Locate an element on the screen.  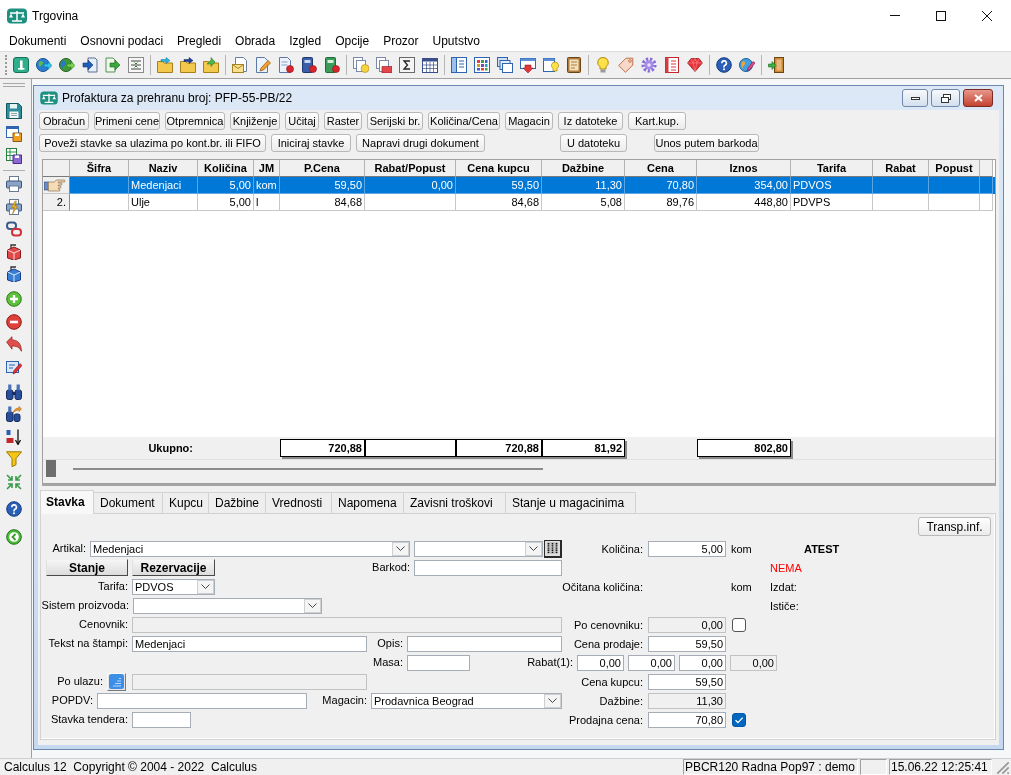
table-row: 2. Ulje 5,00 l 84,68 84,68 5,08 89,76 448,80 PDVPS is located at coordinates (519, 202).